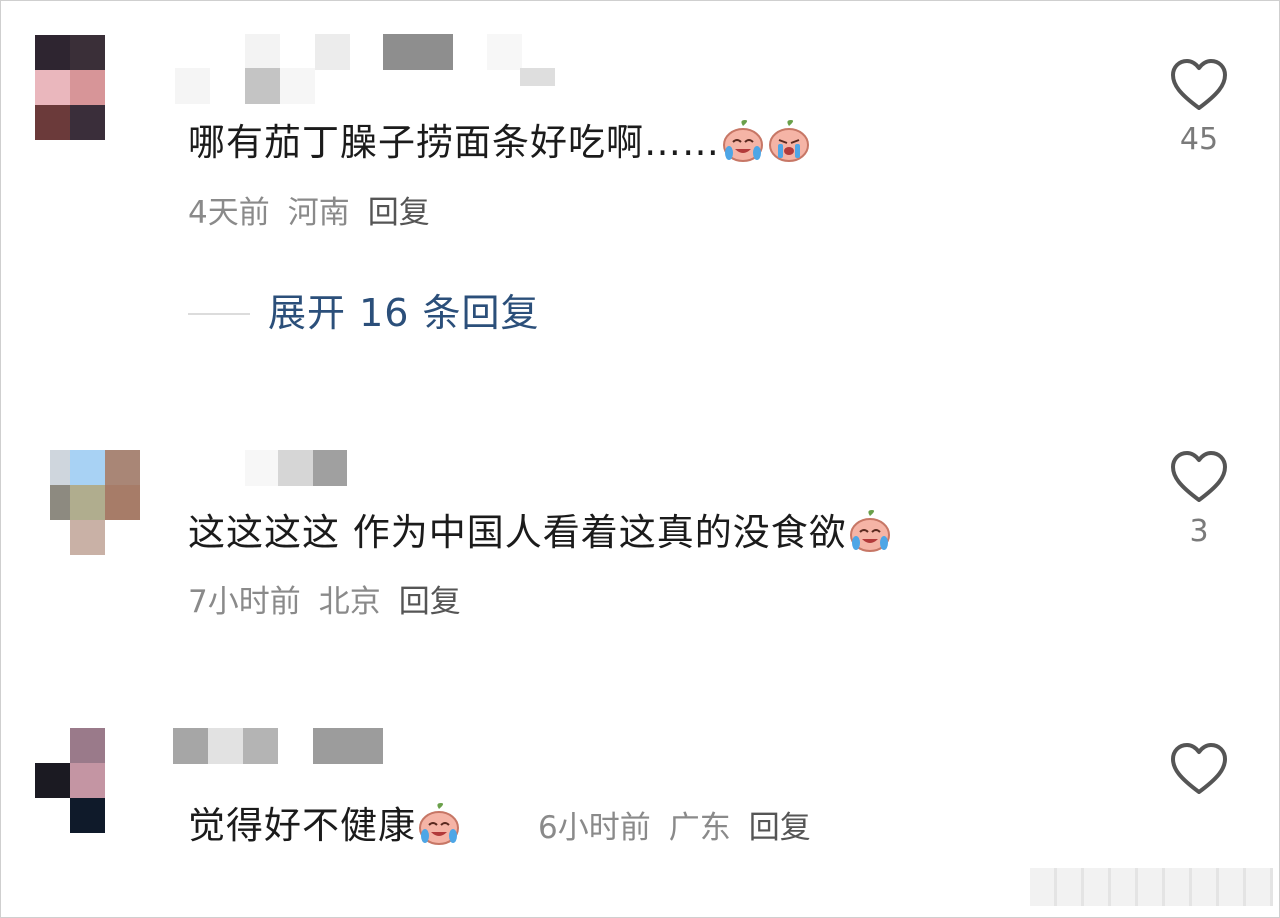 The width and height of the screenshot is (1280, 918). I want to click on username-blurred, so click(278, 746).